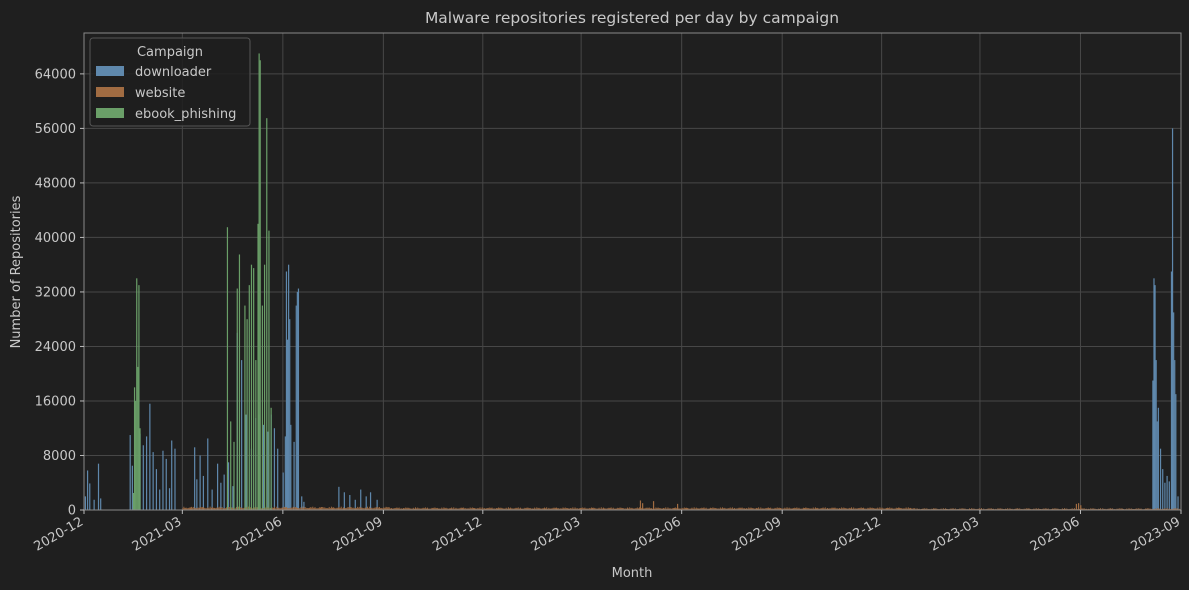  What do you see at coordinates (55, 74) in the screenshot?
I see `y-tick-label: 64000` at bounding box center [55, 74].